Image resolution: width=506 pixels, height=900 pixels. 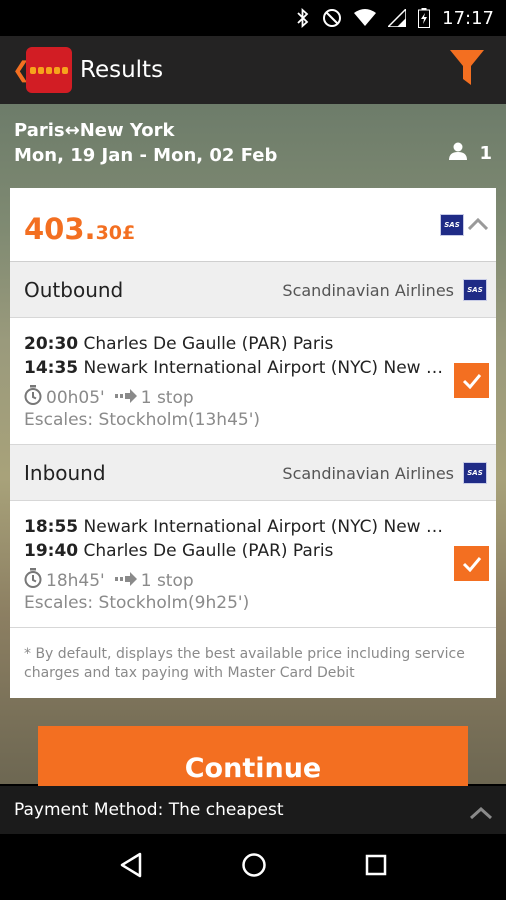 I want to click on status-time: 17:17, so click(x=468, y=18).